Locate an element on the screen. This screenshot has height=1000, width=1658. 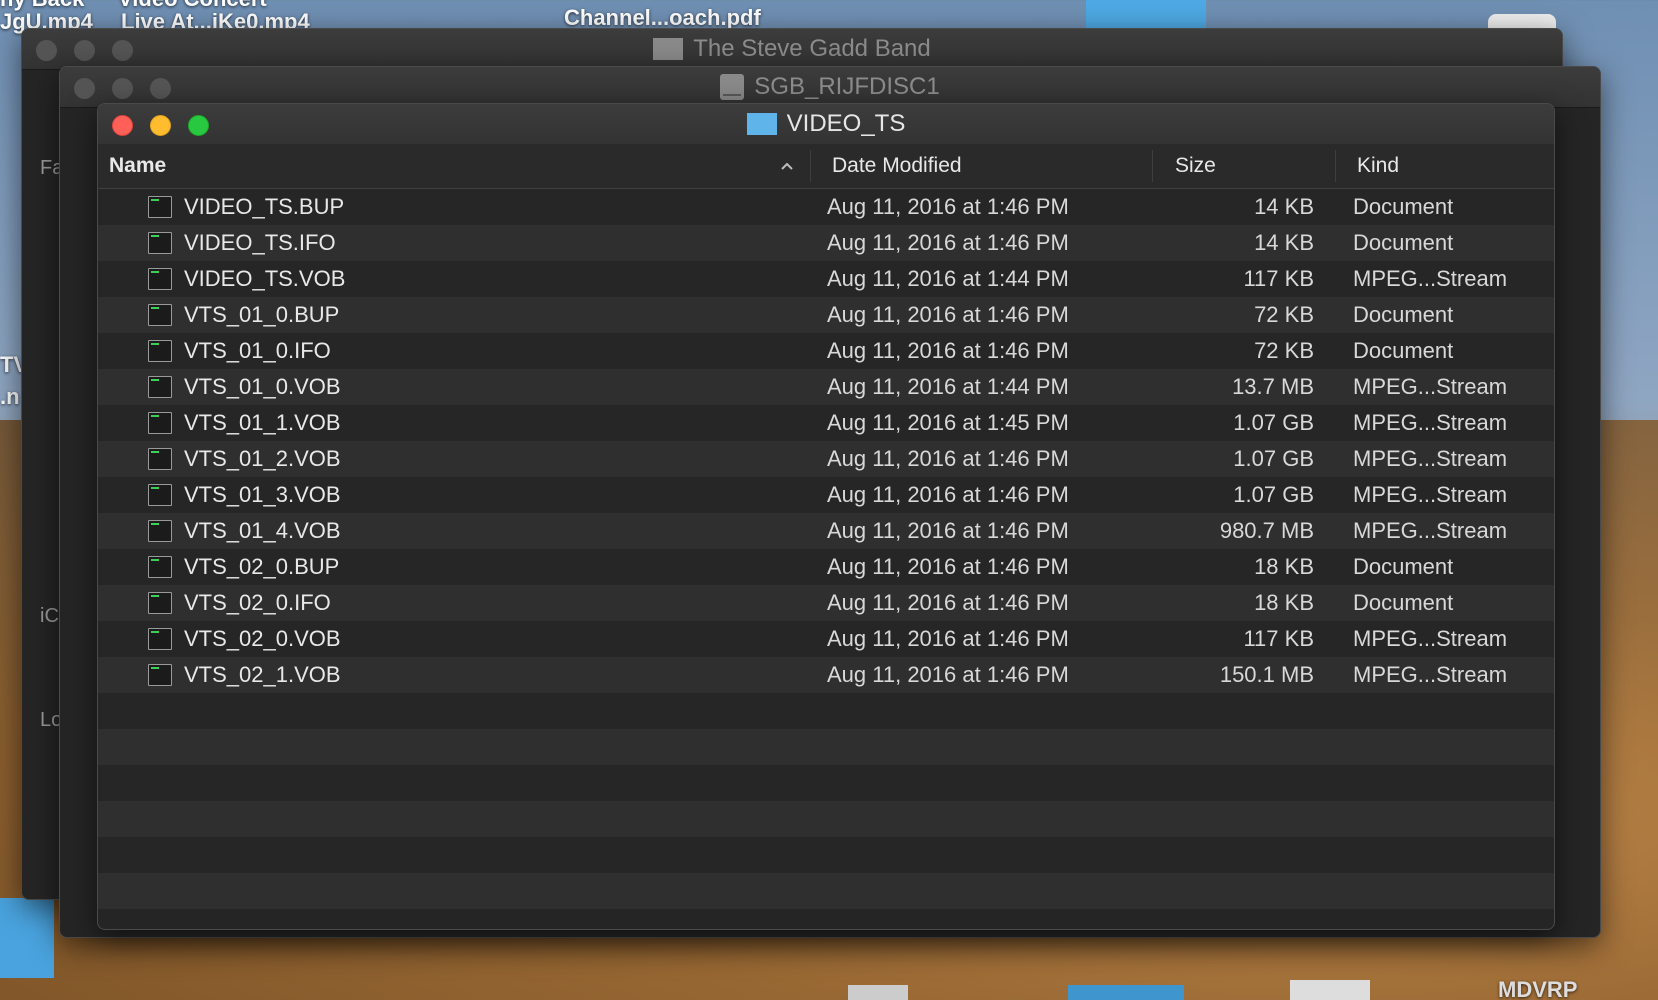
window-titlebar: SGB_RIJFDISC1 is located at coordinates (830, 87).